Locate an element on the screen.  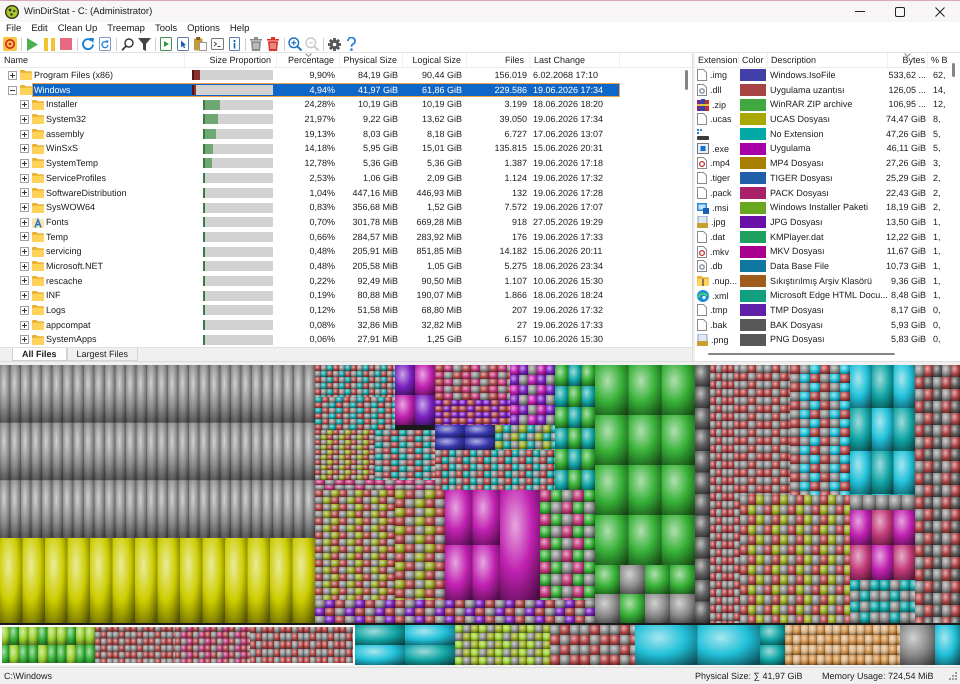
tree-row: SysWOW64 0,83% 356,68 MiB 1,52 GiB 7.572 19.06.2026 17:07 is located at coordinates (332, 207).